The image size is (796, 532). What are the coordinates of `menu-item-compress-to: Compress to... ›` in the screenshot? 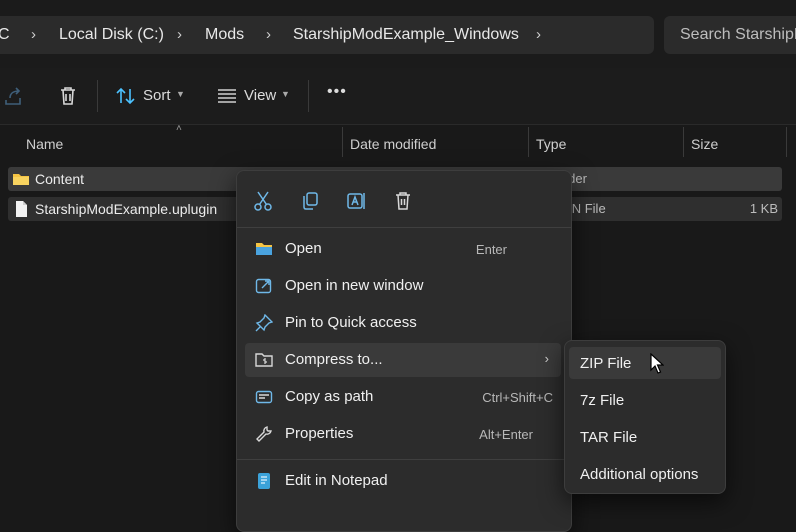 It's located at (403, 360).